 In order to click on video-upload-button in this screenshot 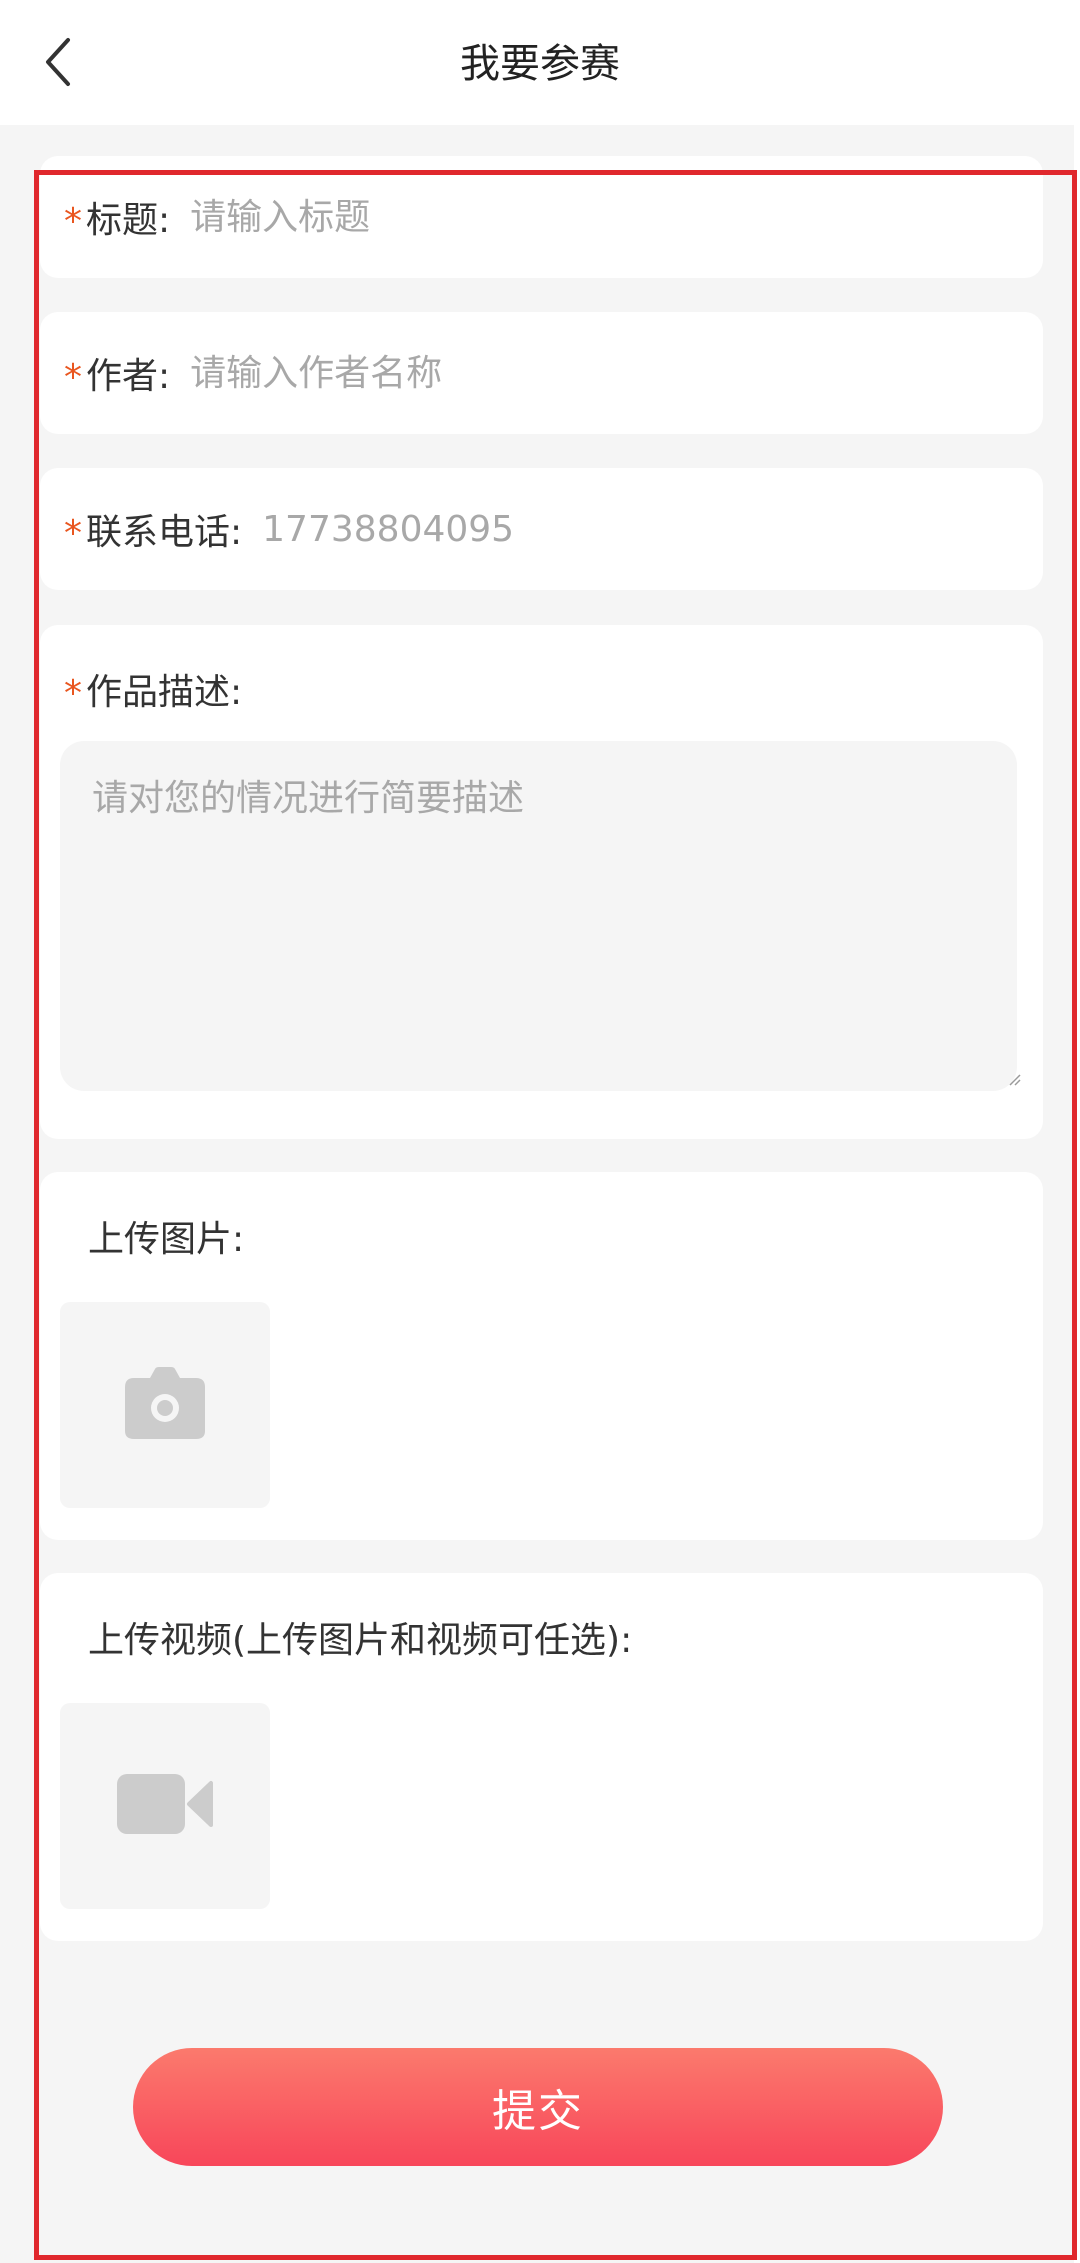, I will do `click(165, 1806)`.